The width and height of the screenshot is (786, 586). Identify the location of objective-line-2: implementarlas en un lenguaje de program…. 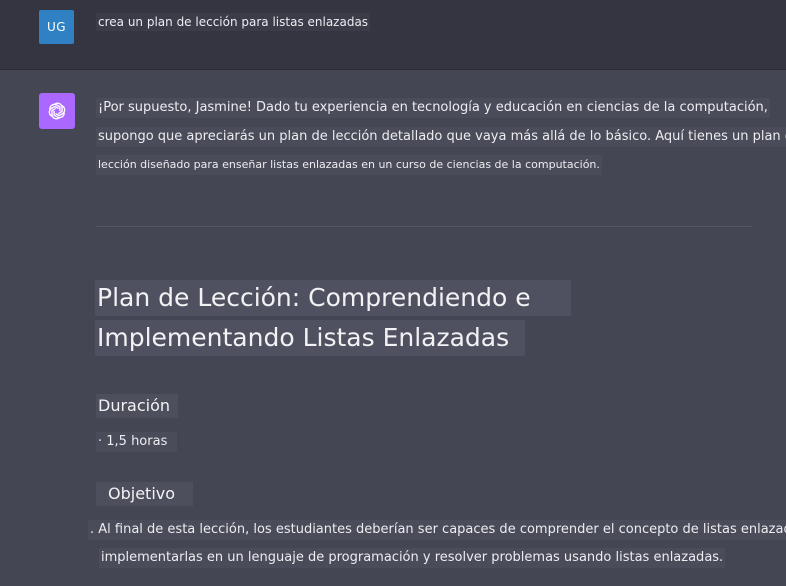
(412, 558).